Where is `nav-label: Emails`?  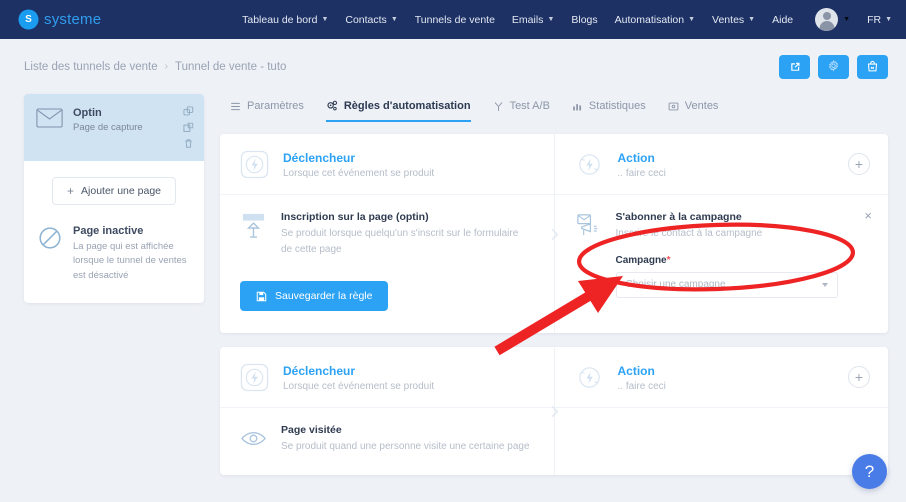
nav-label: Emails is located at coordinates (527, 19).